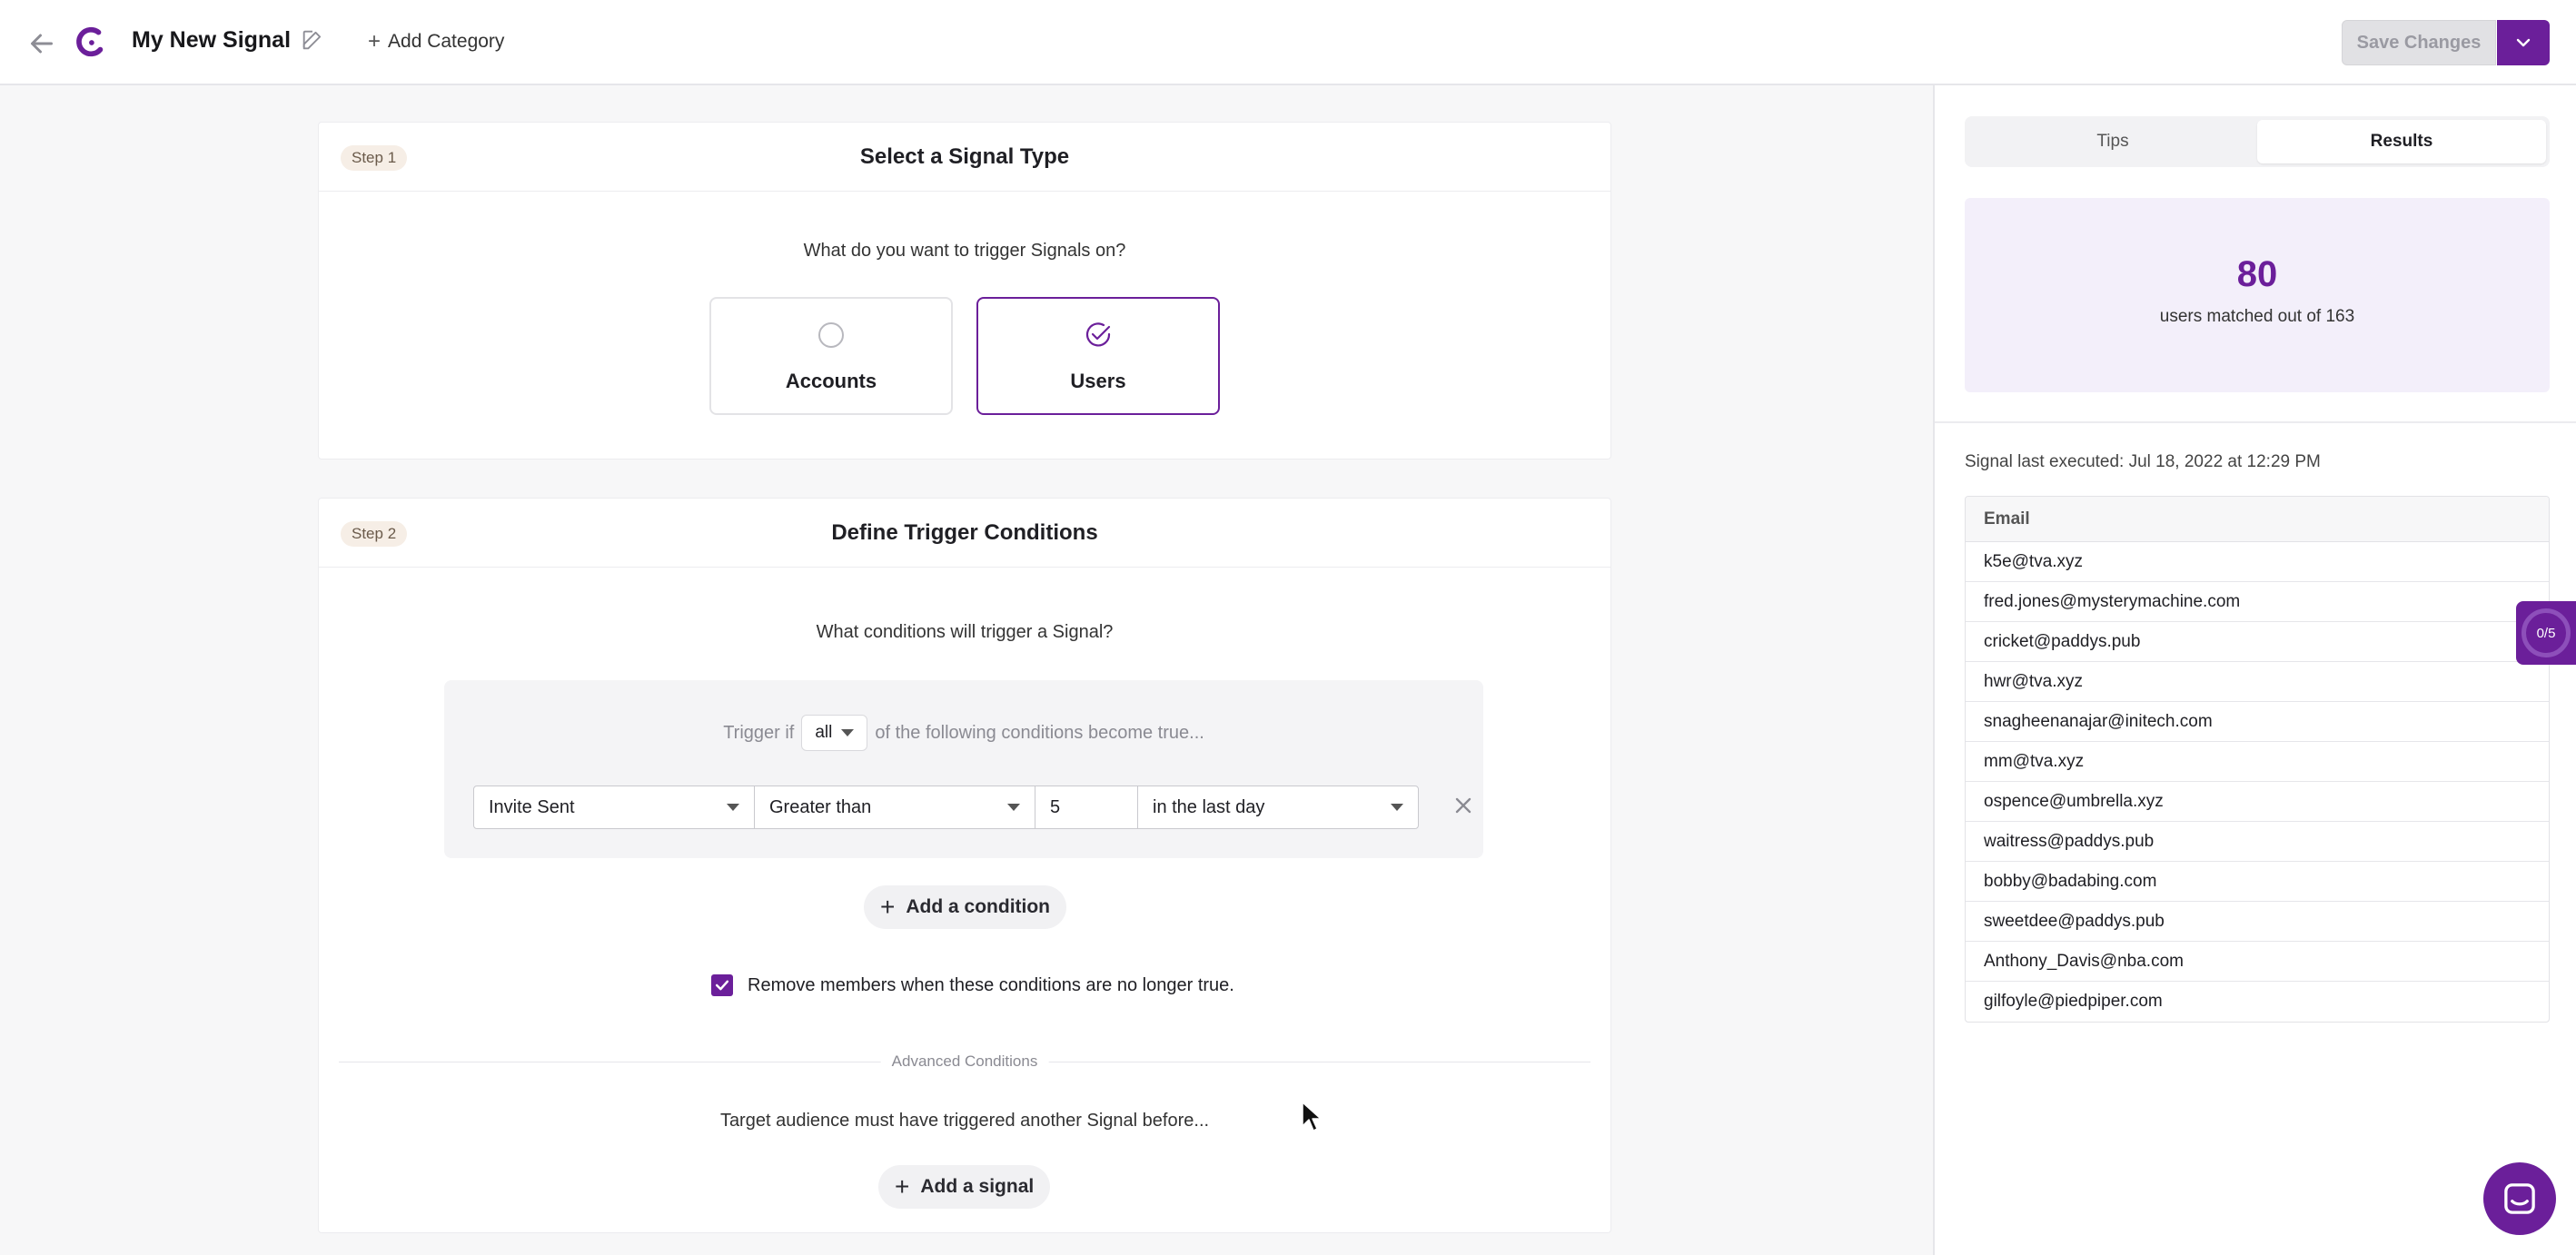 This screenshot has height=1255, width=2576. What do you see at coordinates (2401, 141) in the screenshot?
I see `tab-results: Results` at bounding box center [2401, 141].